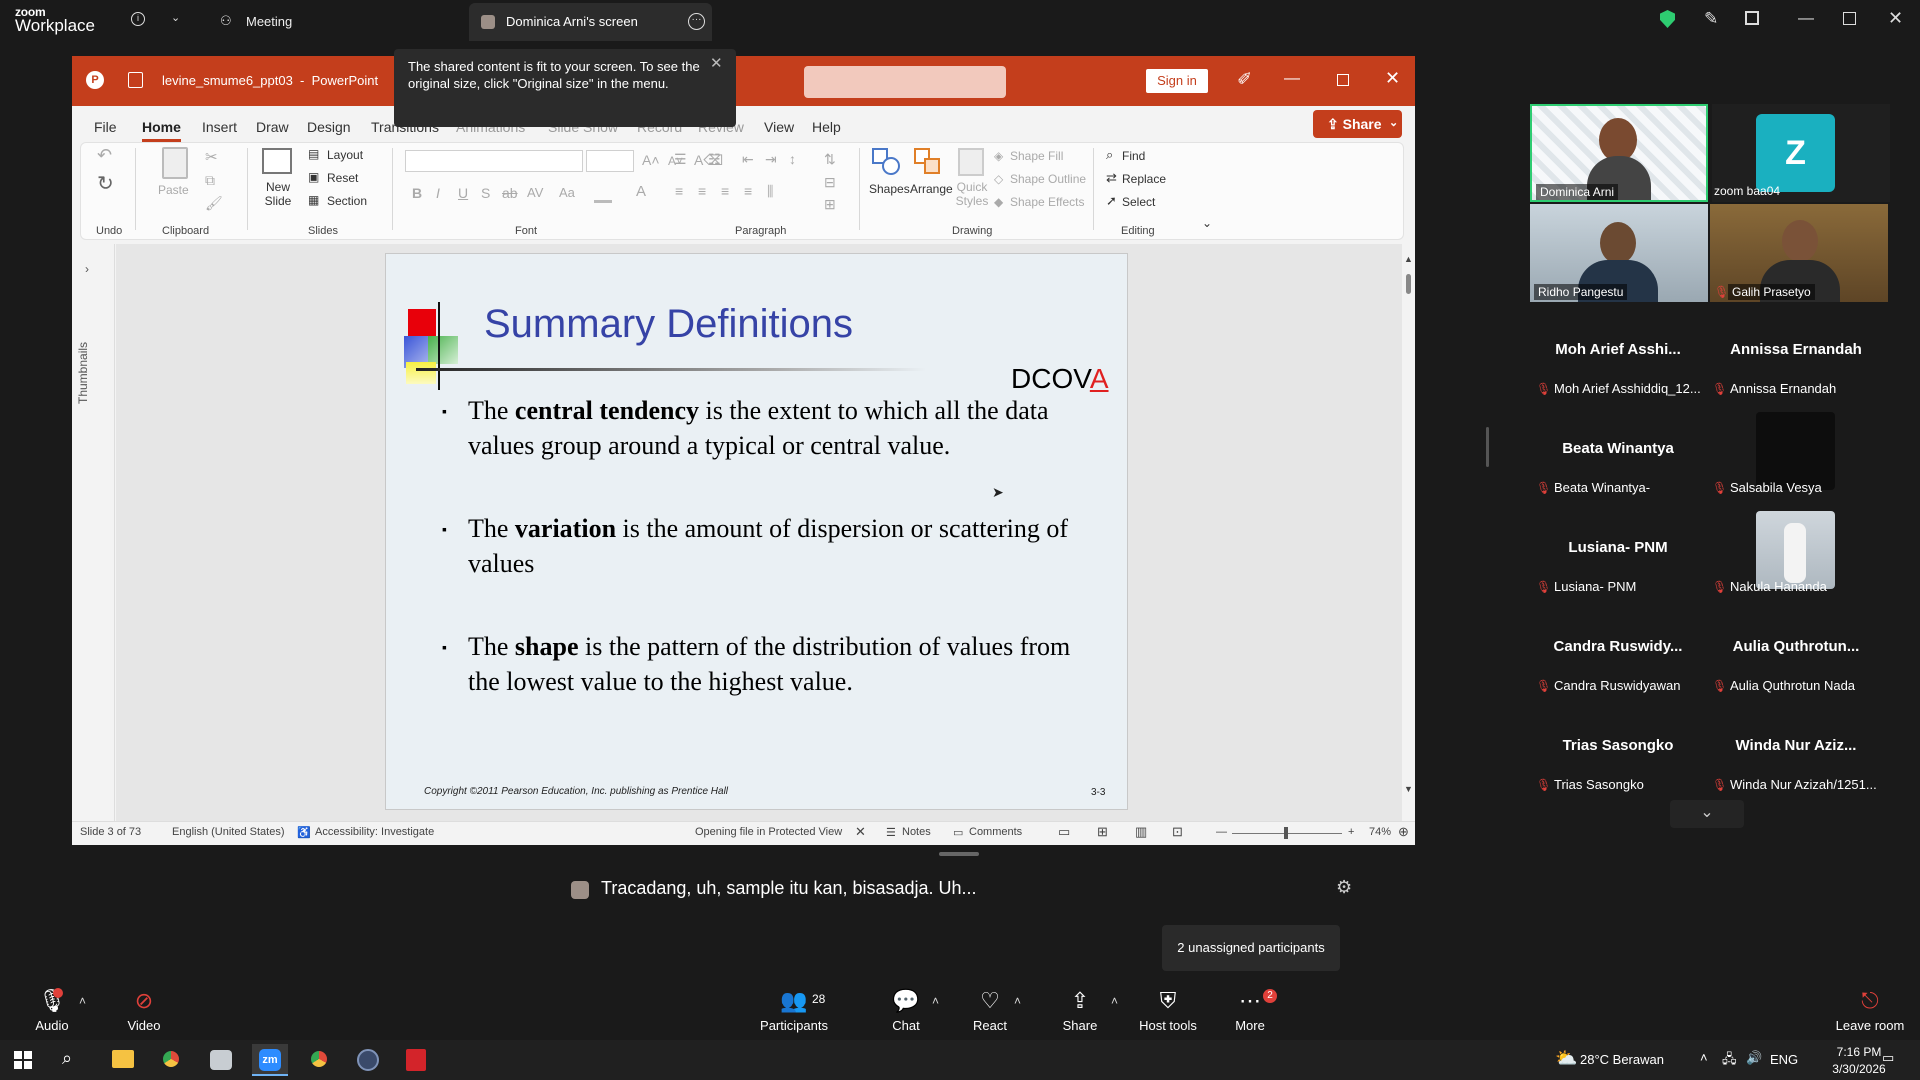 The image size is (1920, 1080). What do you see at coordinates (1138, 202) in the screenshot?
I see `select-button: Select` at bounding box center [1138, 202].